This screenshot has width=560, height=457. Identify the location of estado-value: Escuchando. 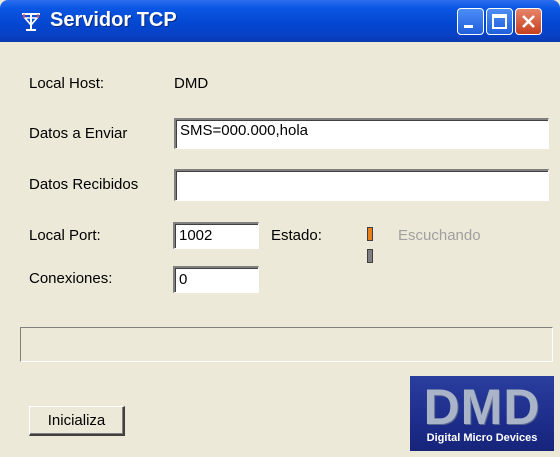
(439, 235).